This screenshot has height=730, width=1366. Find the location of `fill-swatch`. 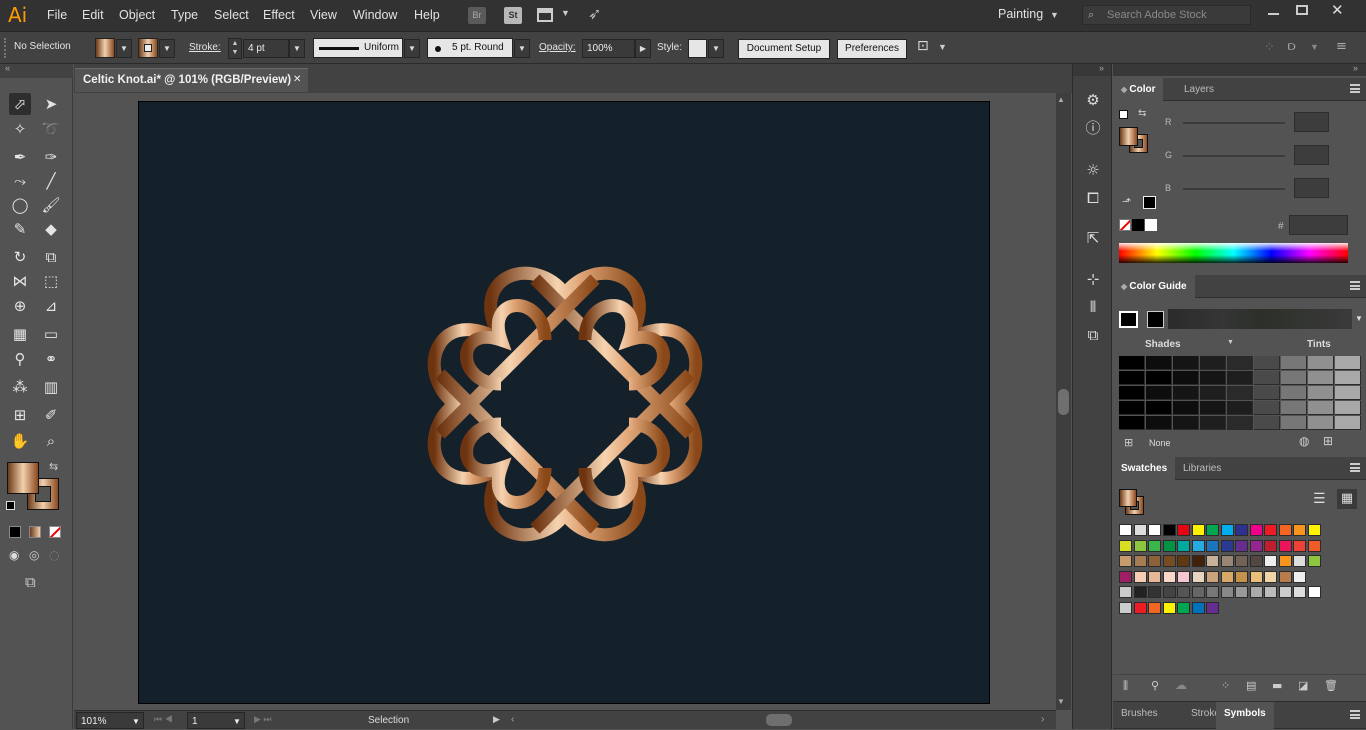

fill-swatch is located at coordinates (105, 48).